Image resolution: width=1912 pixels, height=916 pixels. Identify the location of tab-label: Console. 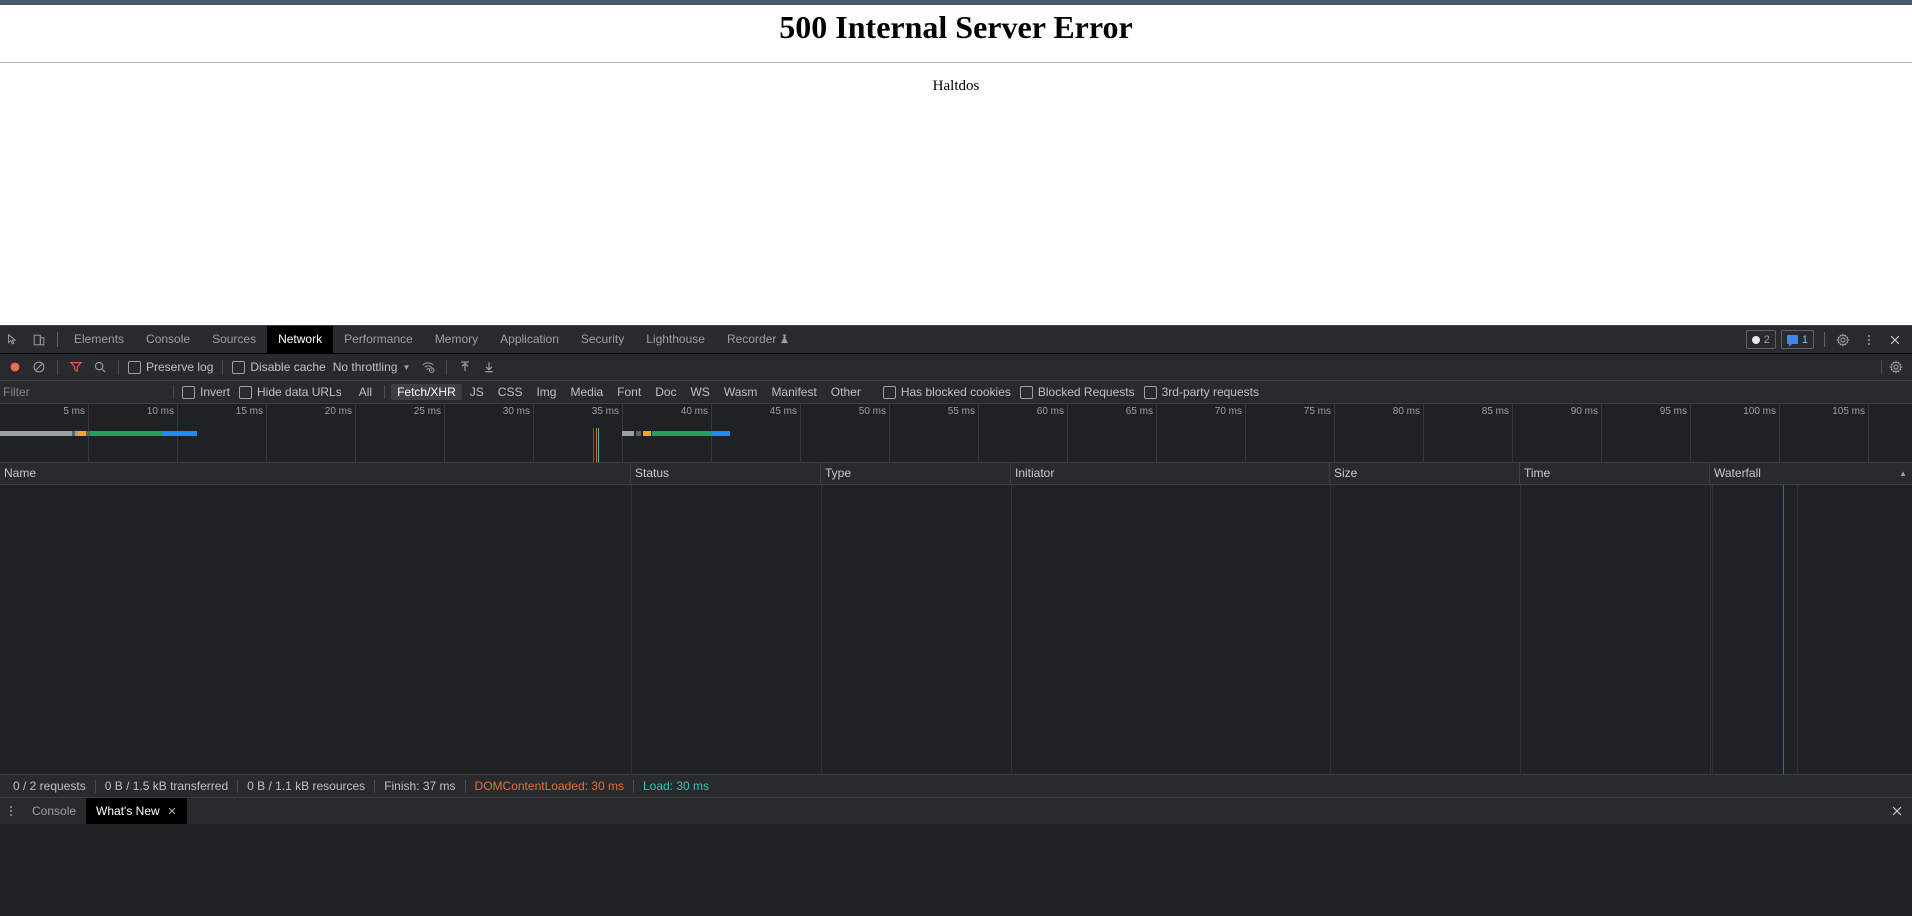
(168, 339).